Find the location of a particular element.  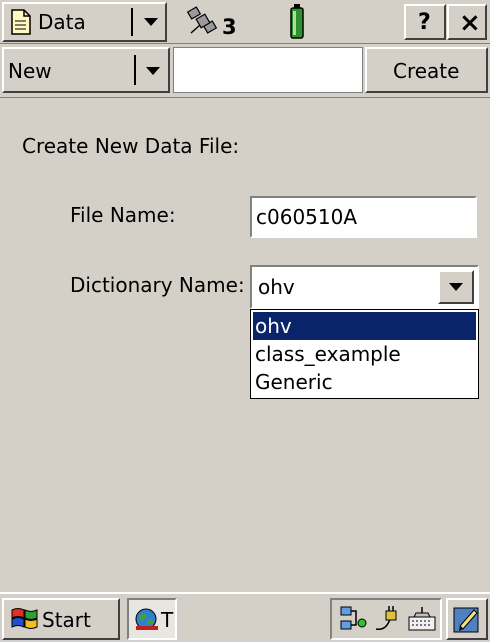

file-name-label: File Name: is located at coordinates (123, 215).